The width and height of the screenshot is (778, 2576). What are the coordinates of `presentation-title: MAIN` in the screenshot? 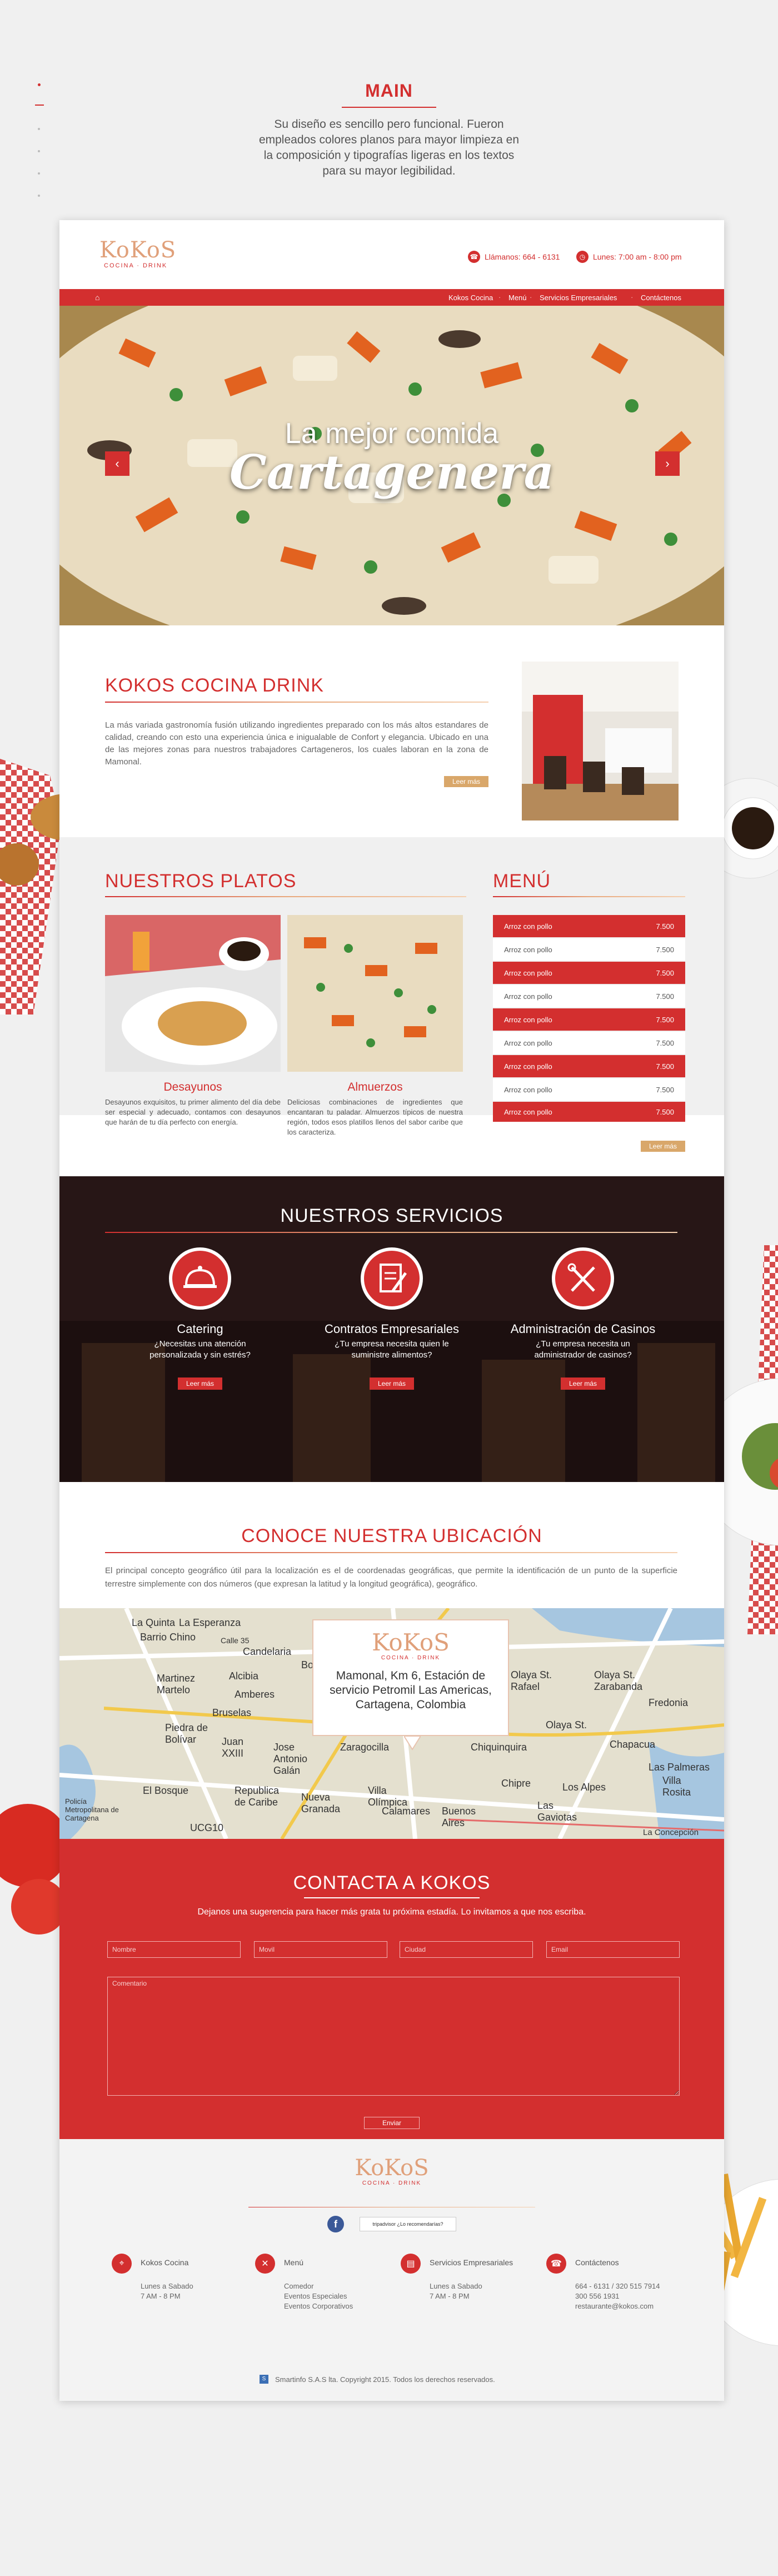 It's located at (389, 91).